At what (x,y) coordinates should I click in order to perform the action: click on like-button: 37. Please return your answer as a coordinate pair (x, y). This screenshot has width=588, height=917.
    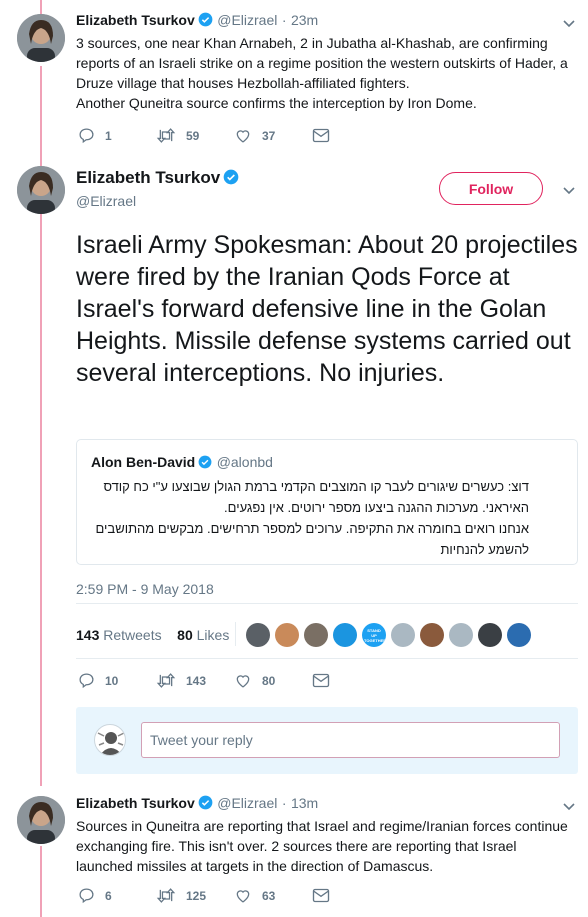
    Looking at the image, I should click on (273, 135).